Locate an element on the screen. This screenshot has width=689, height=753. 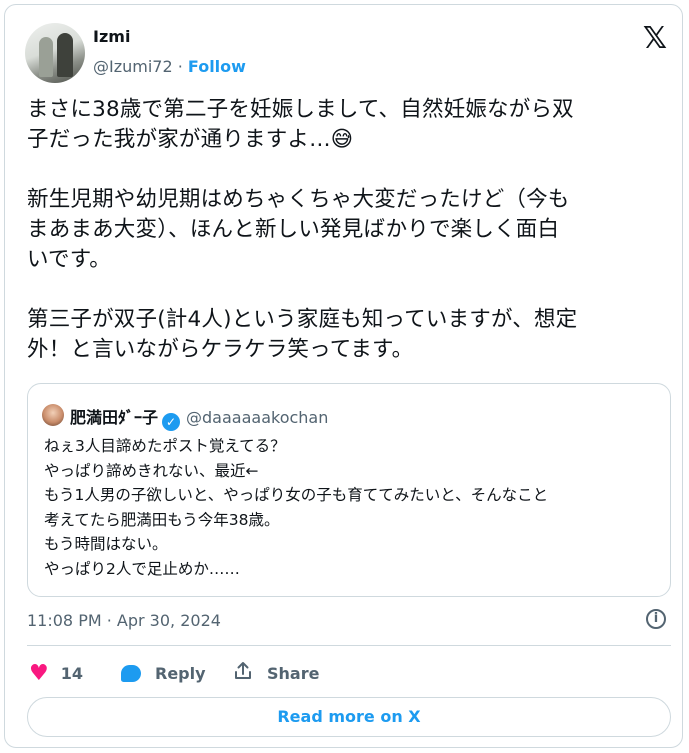
avatar-figure-left is located at coordinates (46, 57).